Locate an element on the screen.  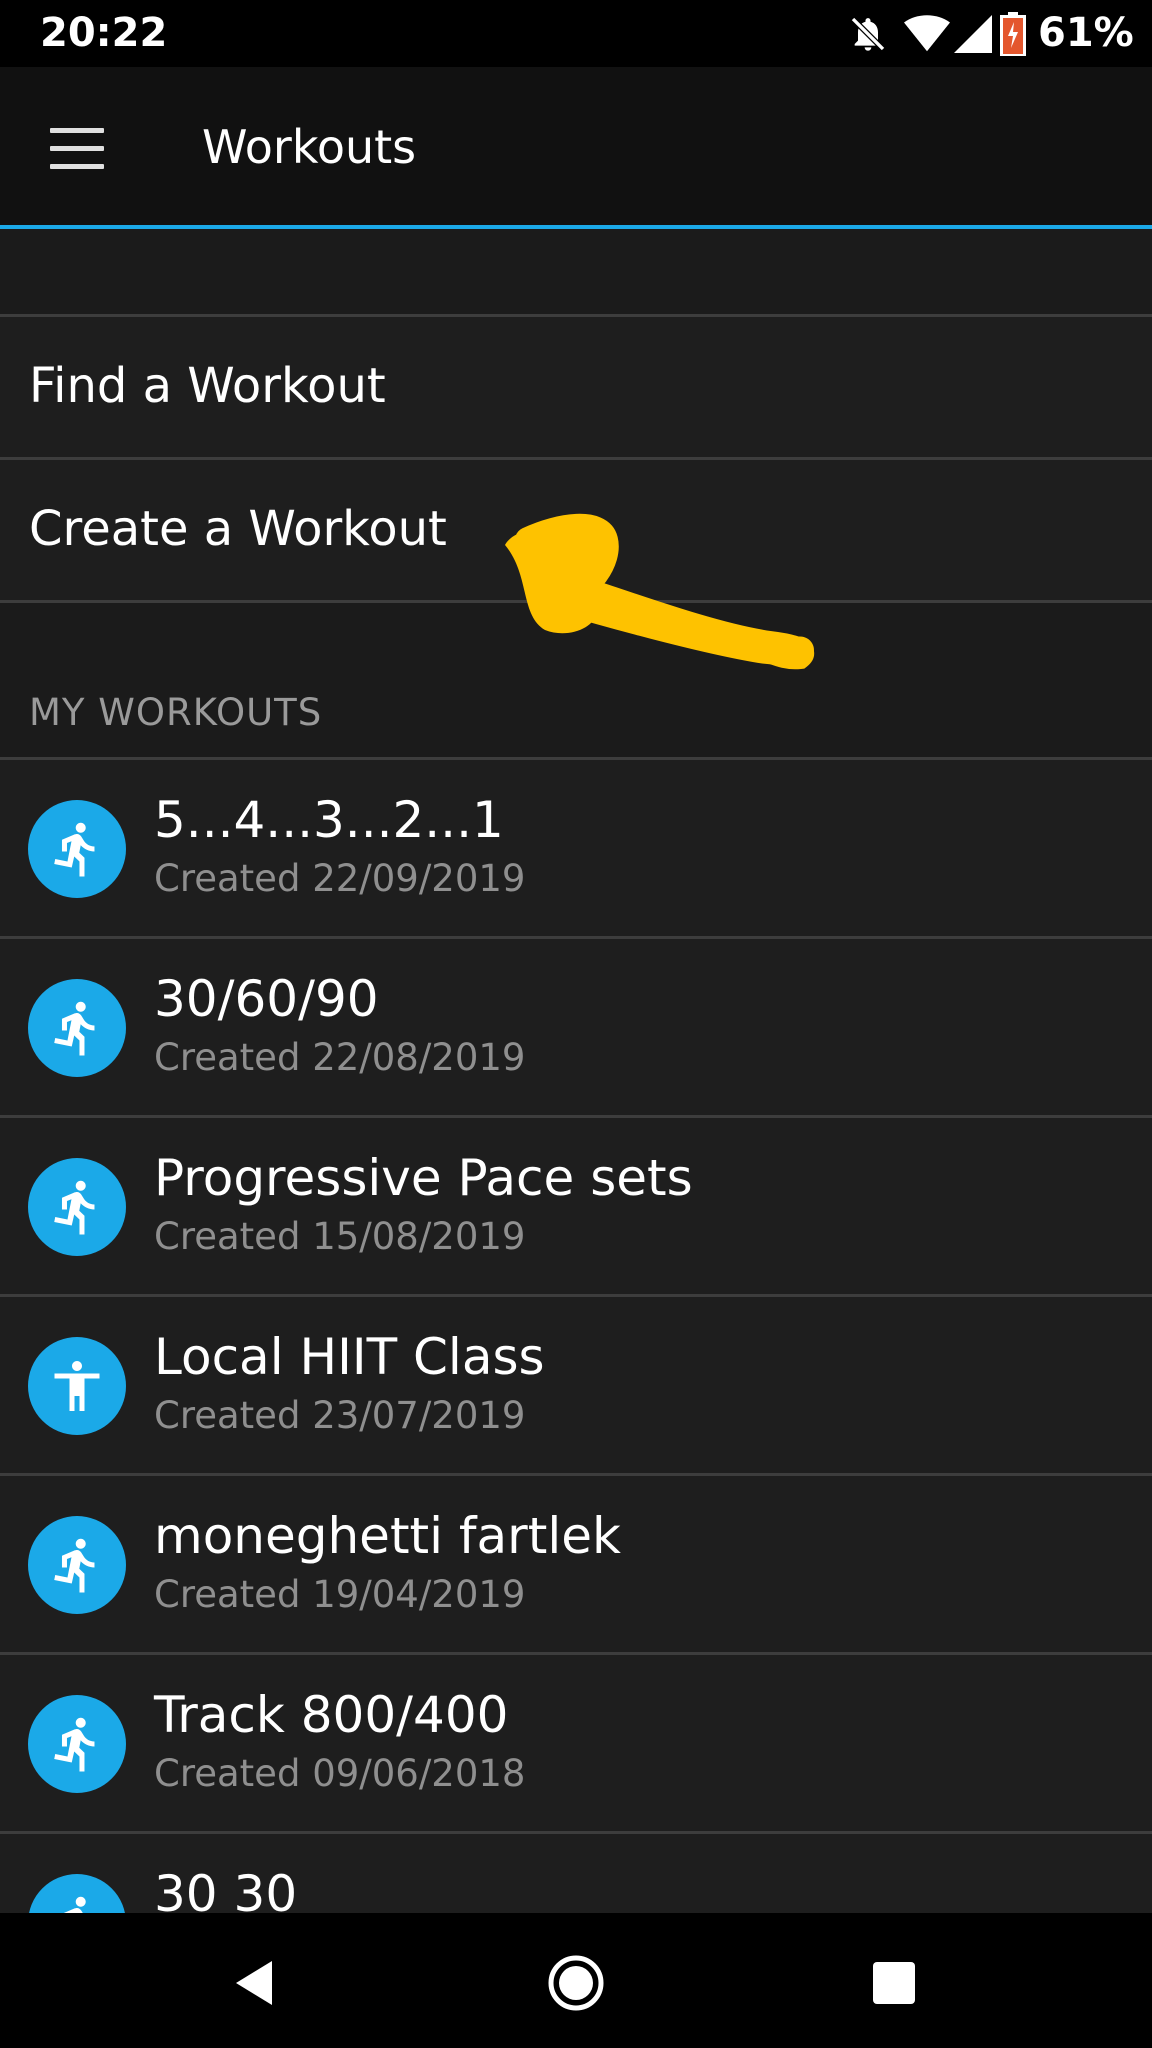
hamburger-menu-icon is located at coordinates (77, 147).